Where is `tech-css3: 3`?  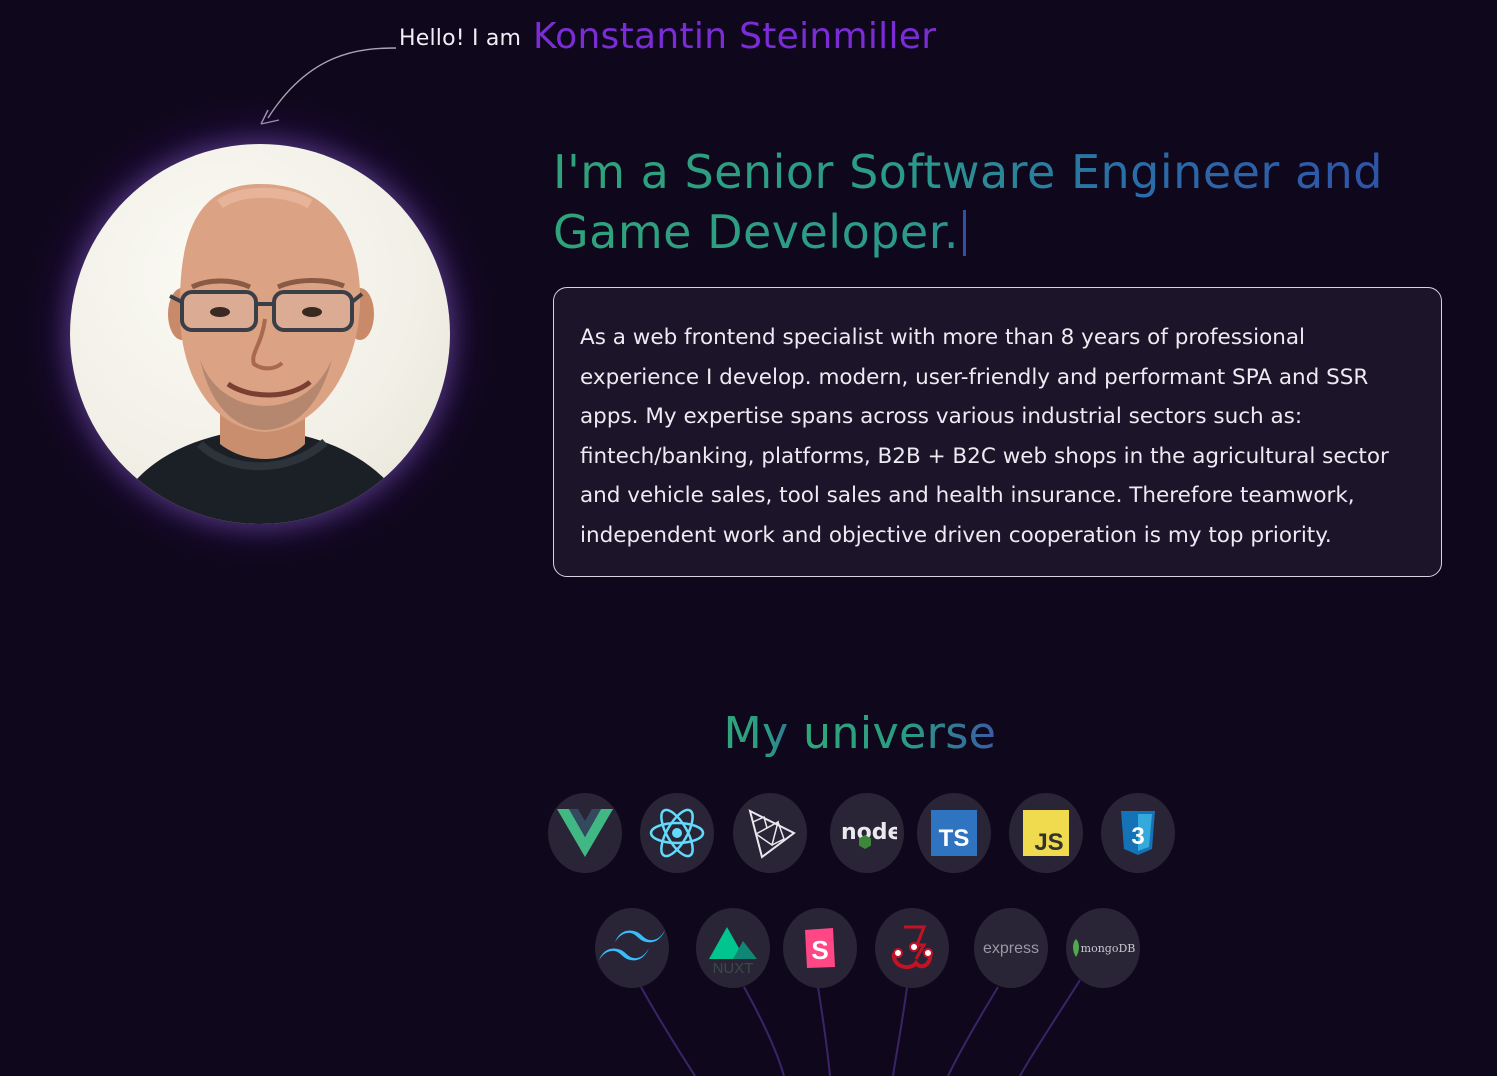
tech-css3: 3 is located at coordinates (1138, 833).